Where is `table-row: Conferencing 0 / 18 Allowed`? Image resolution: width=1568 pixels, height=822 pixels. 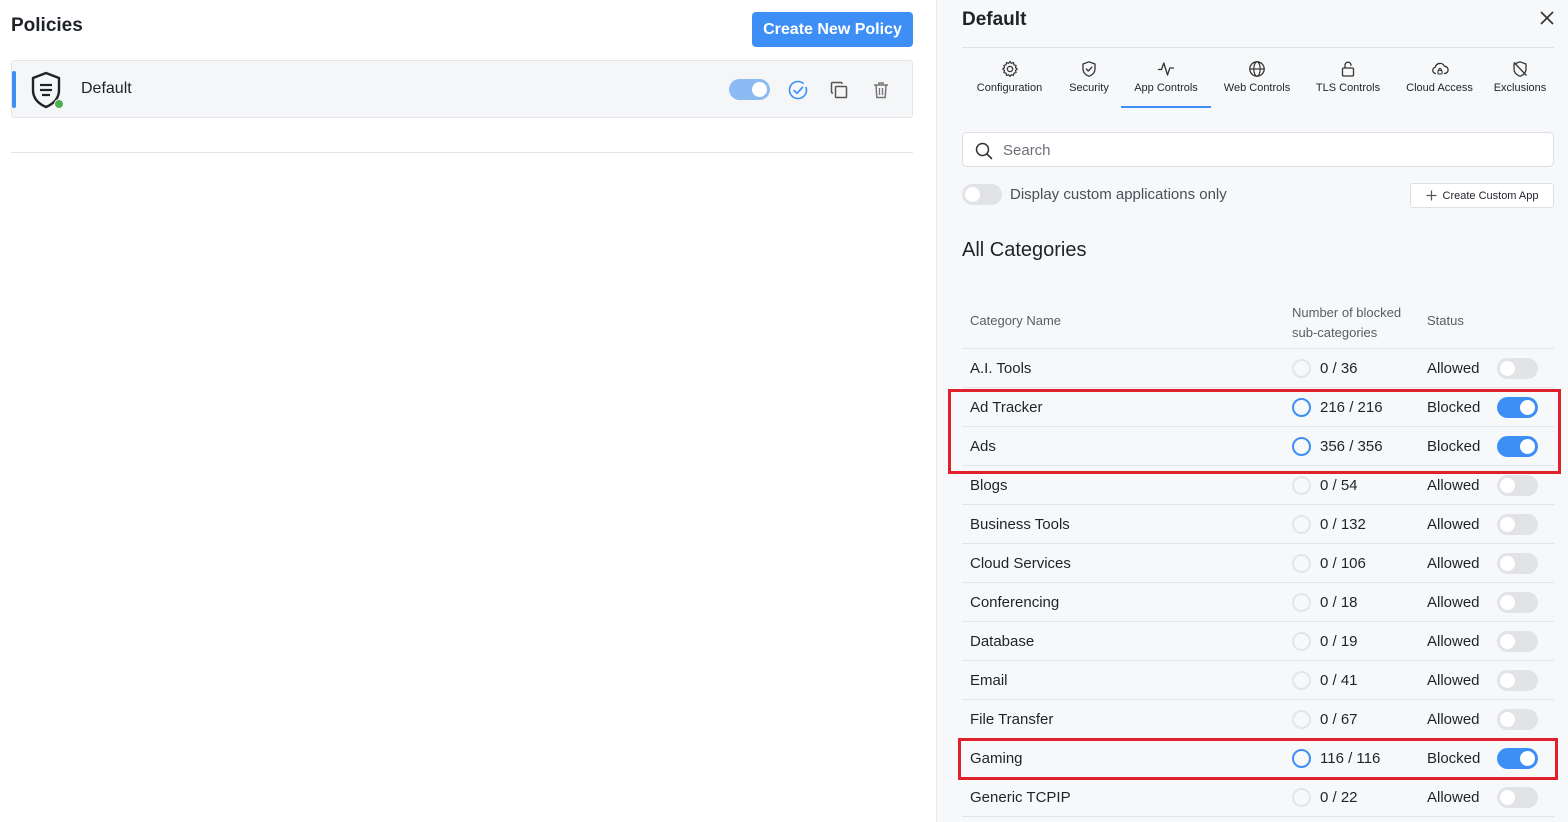
table-row: Conferencing 0 / 18 Allowed is located at coordinates (1258, 602).